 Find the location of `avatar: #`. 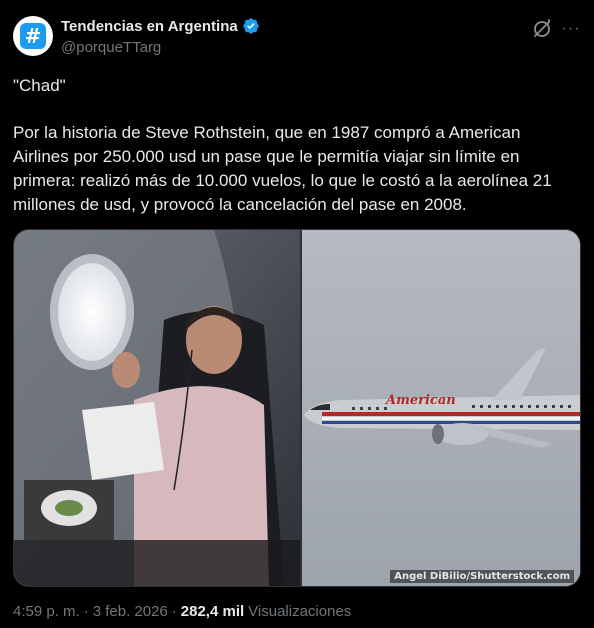

avatar: # is located at coordinates (33, 36).